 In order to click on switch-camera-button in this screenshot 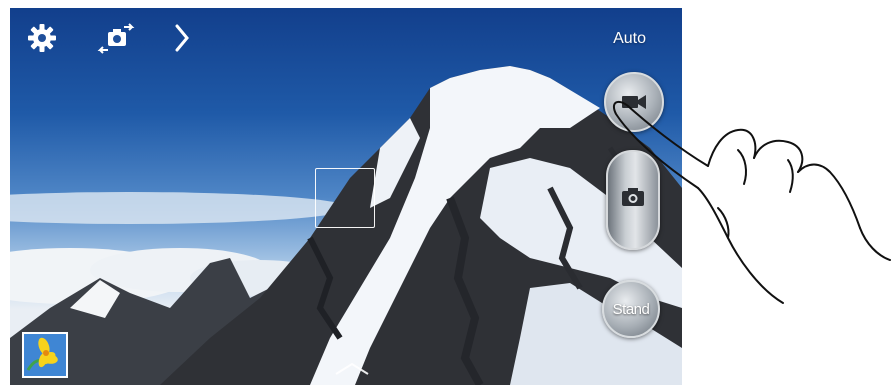, I will do `click(116, 40)`.